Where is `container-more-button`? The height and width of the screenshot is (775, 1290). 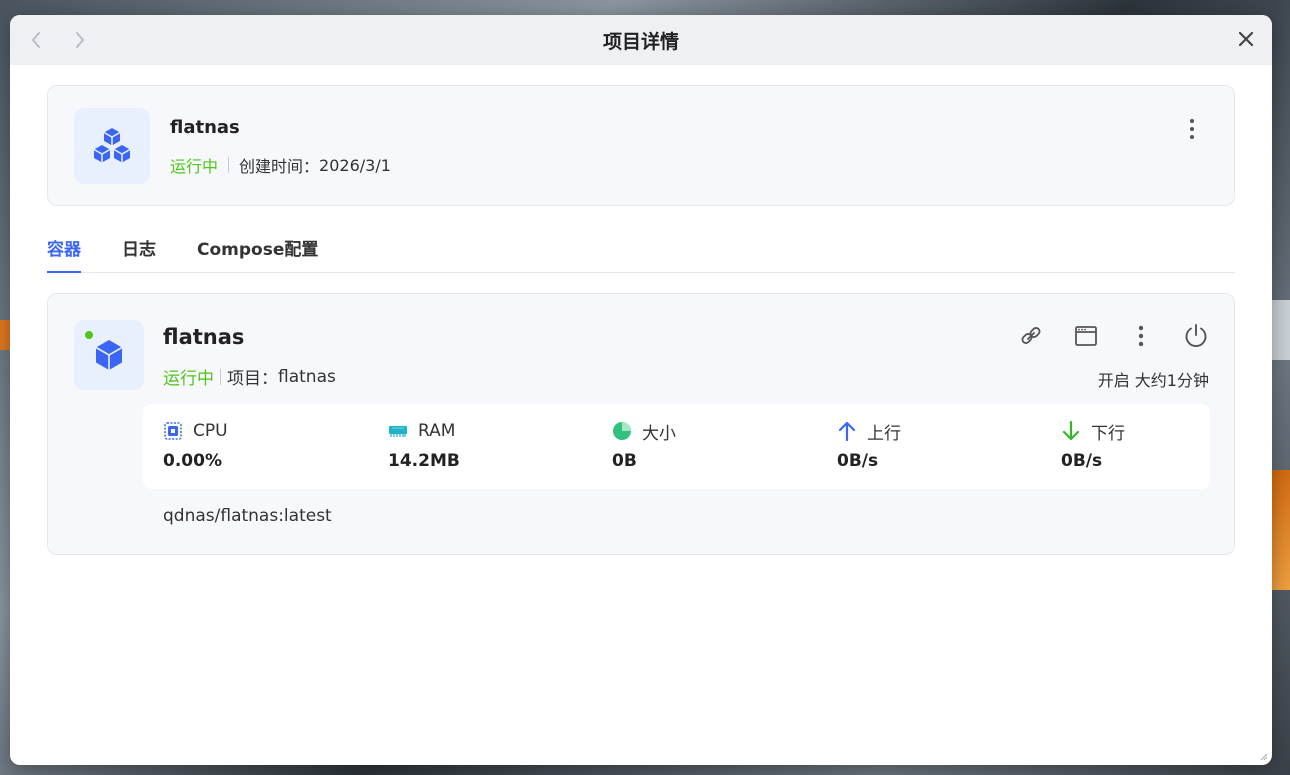
container-more-button is located at coordinates (1141, 336).